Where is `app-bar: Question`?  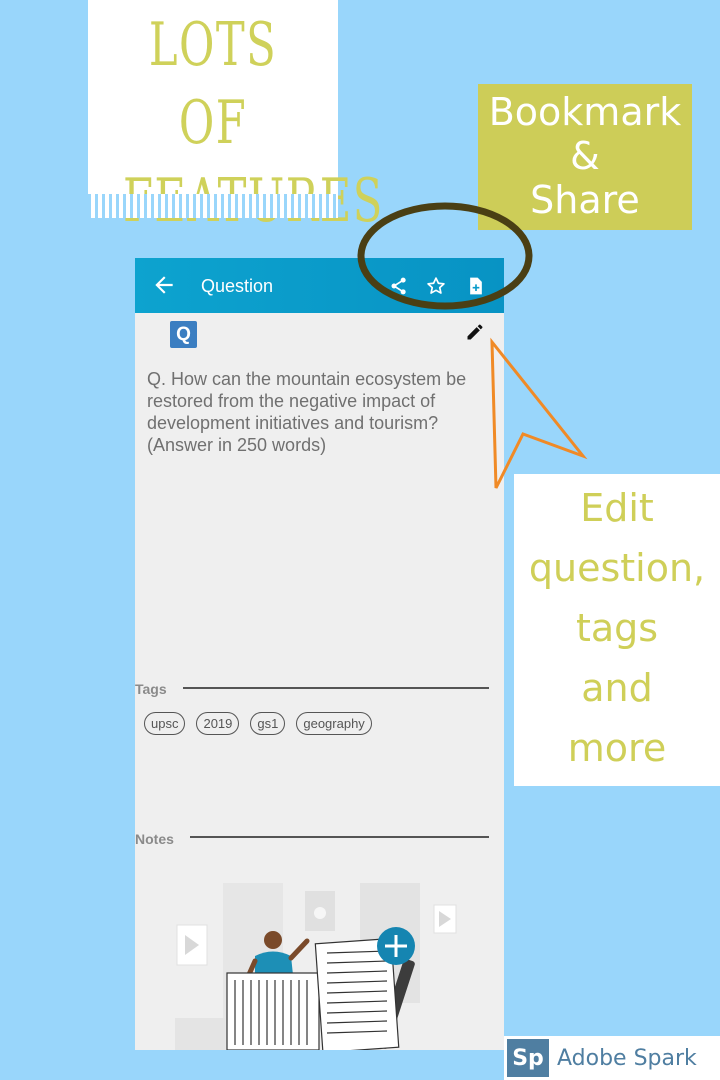 app-bar: Question is located at coordinates (319, 285).